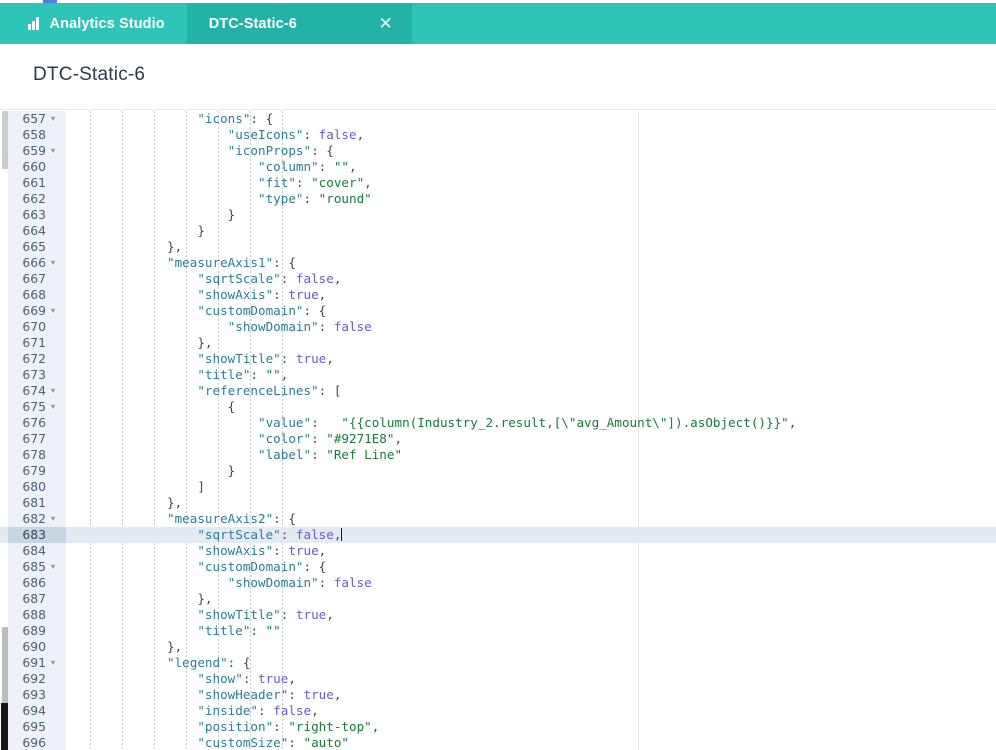  I want to click on code-line: 658 "useIcons": false,, so click(498, 135).